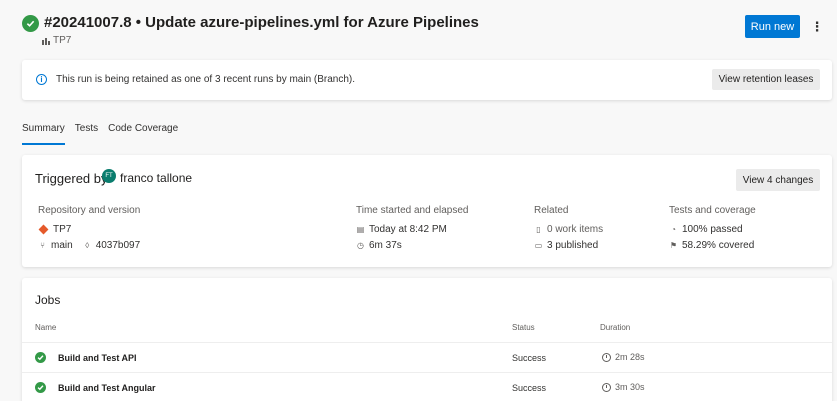 The height and width of the screenshot is (401, 837). What do you see at coordinates (630, 387) in the screenshot?
I see `job-duration-value: 3m 30s` at bounding box center [630, 387].